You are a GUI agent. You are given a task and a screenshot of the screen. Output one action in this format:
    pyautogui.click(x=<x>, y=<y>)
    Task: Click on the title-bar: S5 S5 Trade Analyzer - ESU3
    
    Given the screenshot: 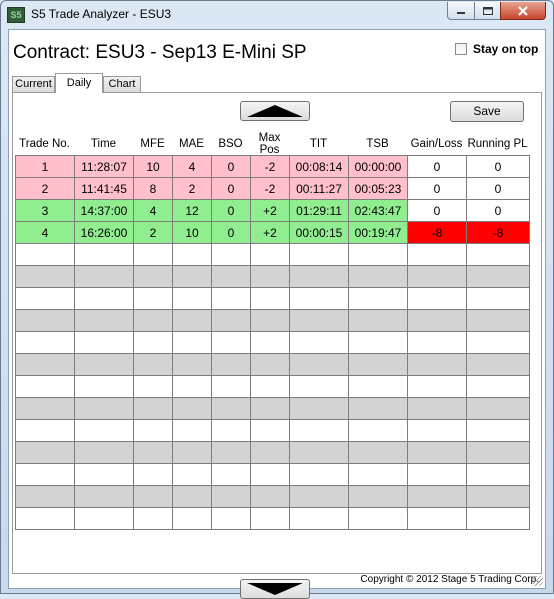 What is the action you would take?
    pyautogui.click(x=277, y=15)
    